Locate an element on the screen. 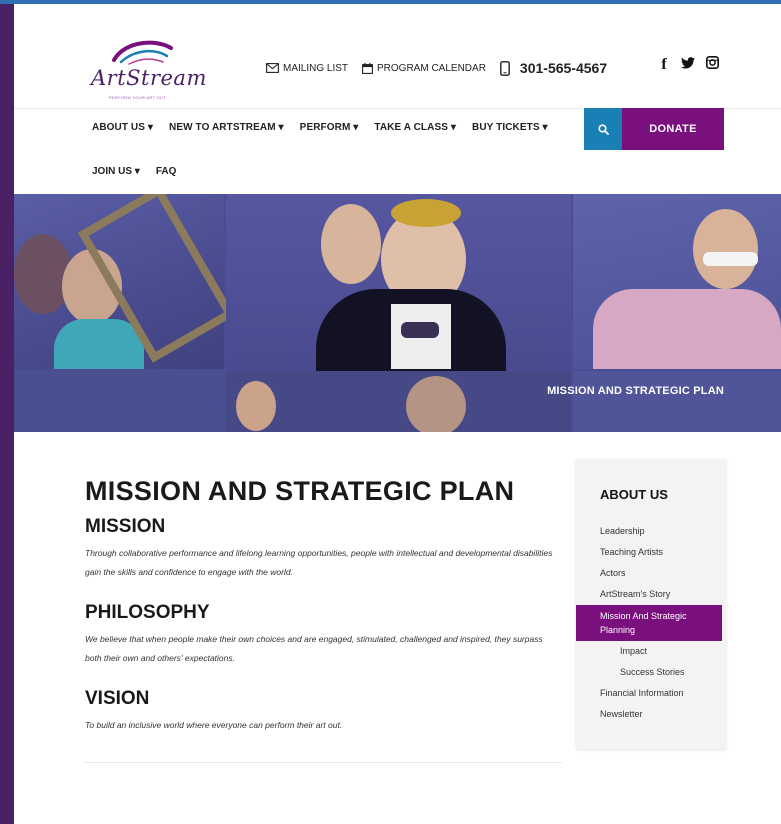 The width and height of the screenshot is (781, 824). logo-swoosh-icon is located at coordinates (142, 52).